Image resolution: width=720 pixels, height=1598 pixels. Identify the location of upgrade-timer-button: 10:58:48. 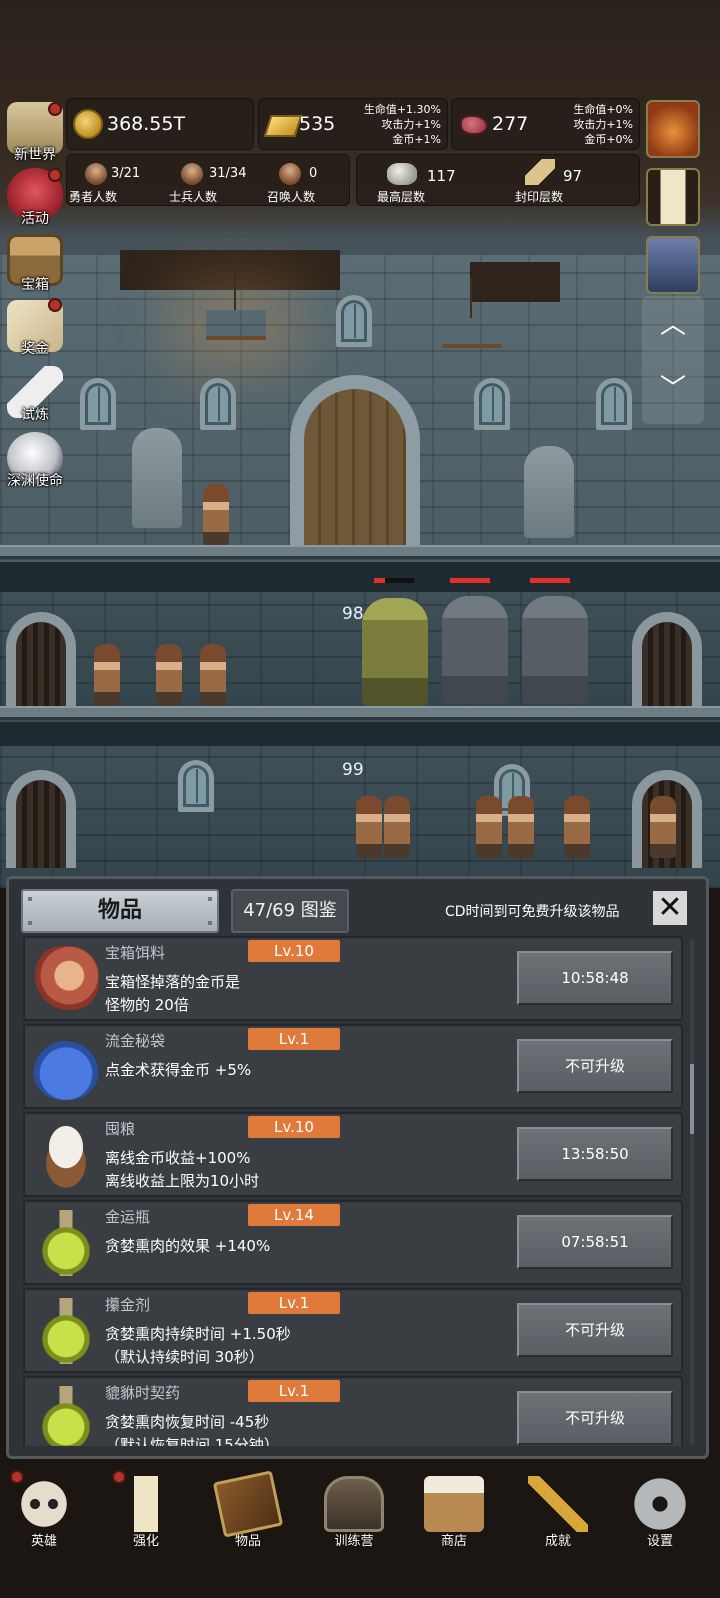
(595, 978).